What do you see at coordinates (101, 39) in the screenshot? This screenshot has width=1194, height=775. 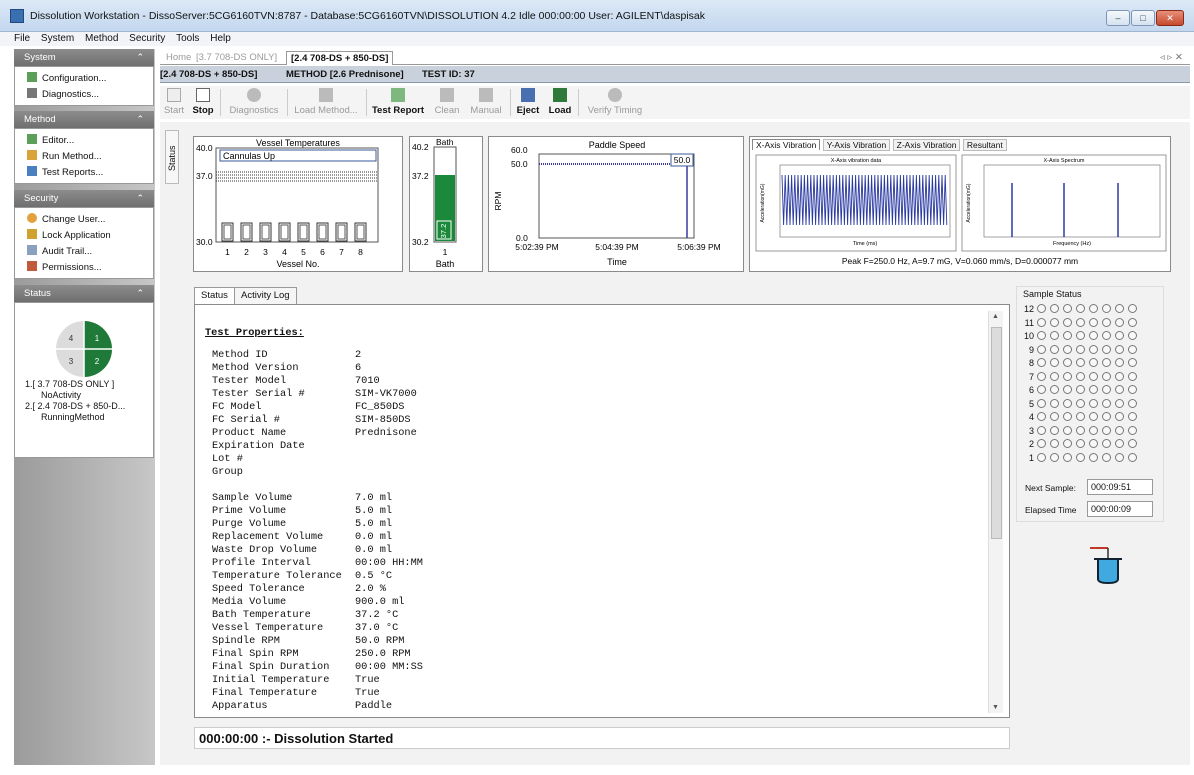 I see `menu-method: Method` at bounding box center [101, 39].